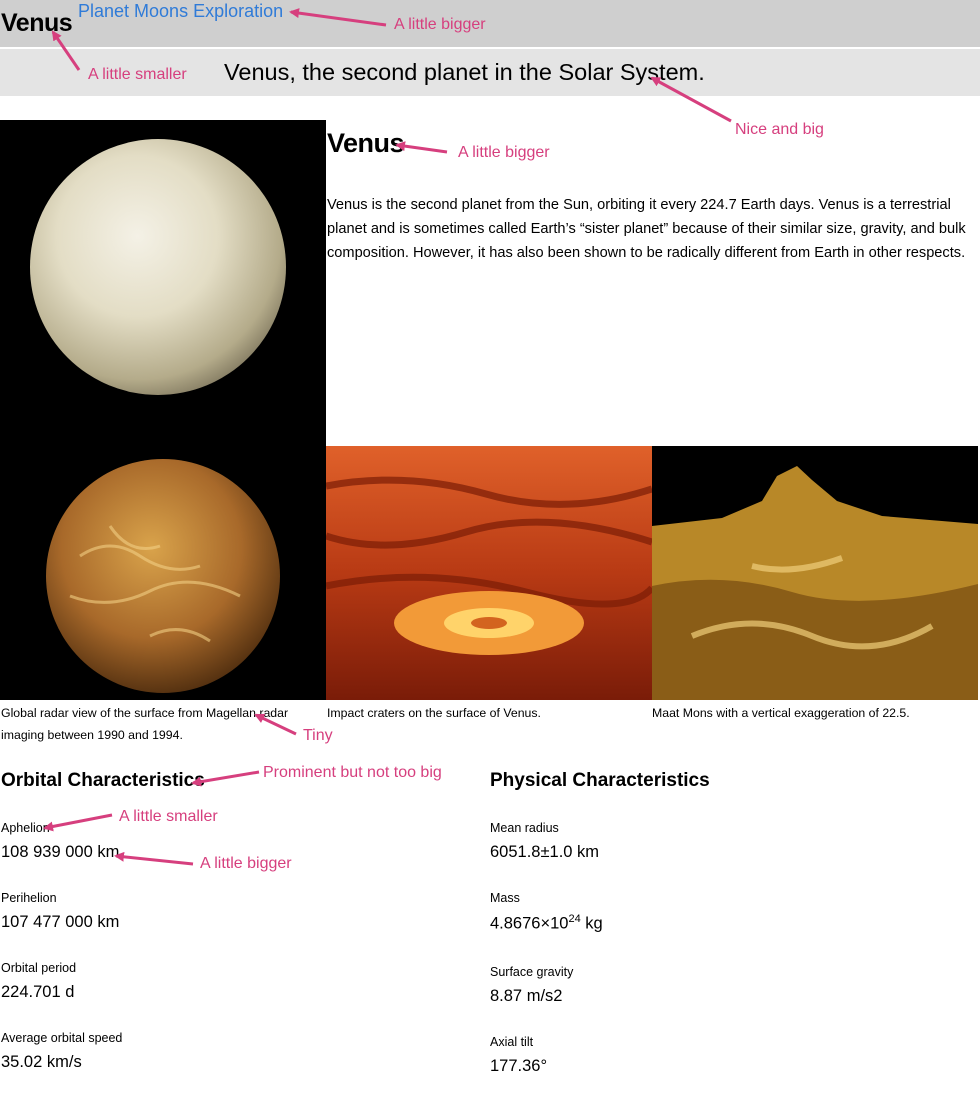 Image resolution: width=980 pixels, height=1102 pixels. What do you see at coordinates (526, 996) in the screenshot?
I see `surface-gravity-value: 8.87 m/s2` at bounding box center [526, 996].